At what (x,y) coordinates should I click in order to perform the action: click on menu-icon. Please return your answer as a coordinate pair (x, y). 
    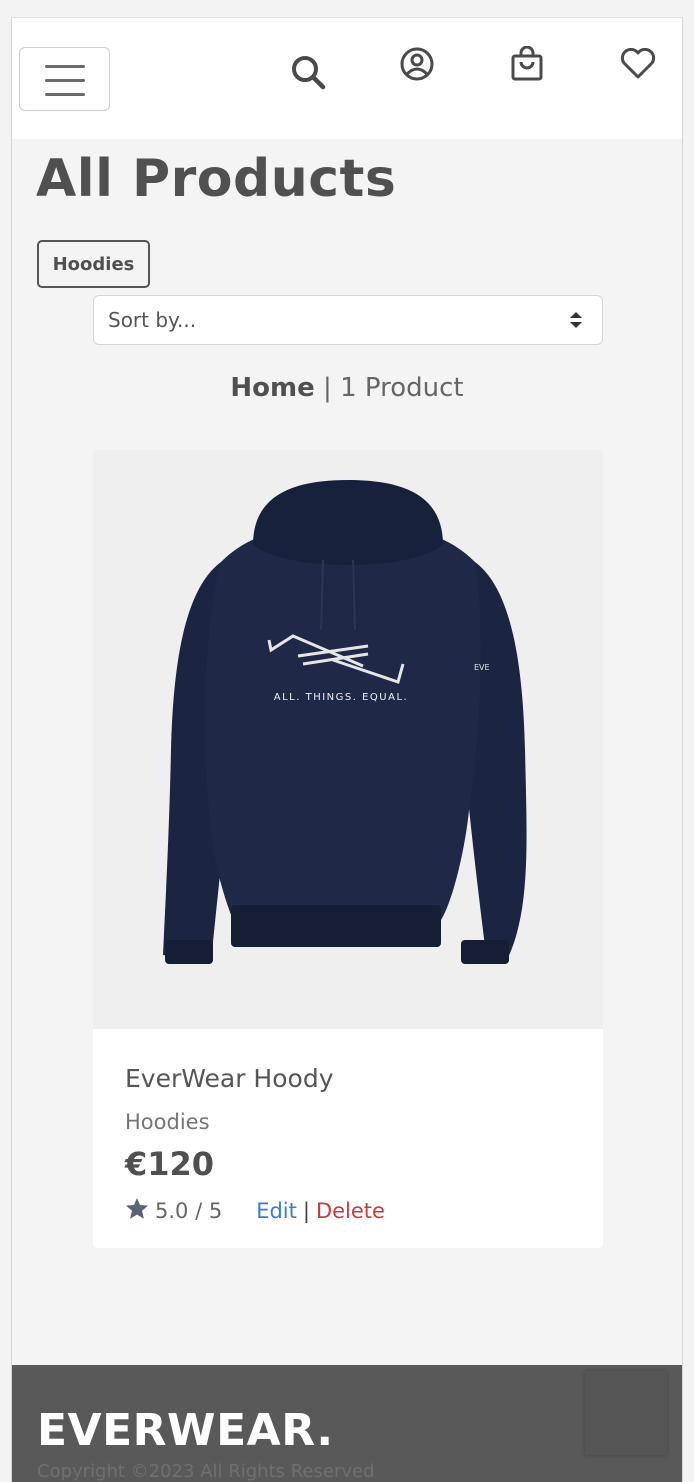
    Looking at the image, I should click on (65, 66).